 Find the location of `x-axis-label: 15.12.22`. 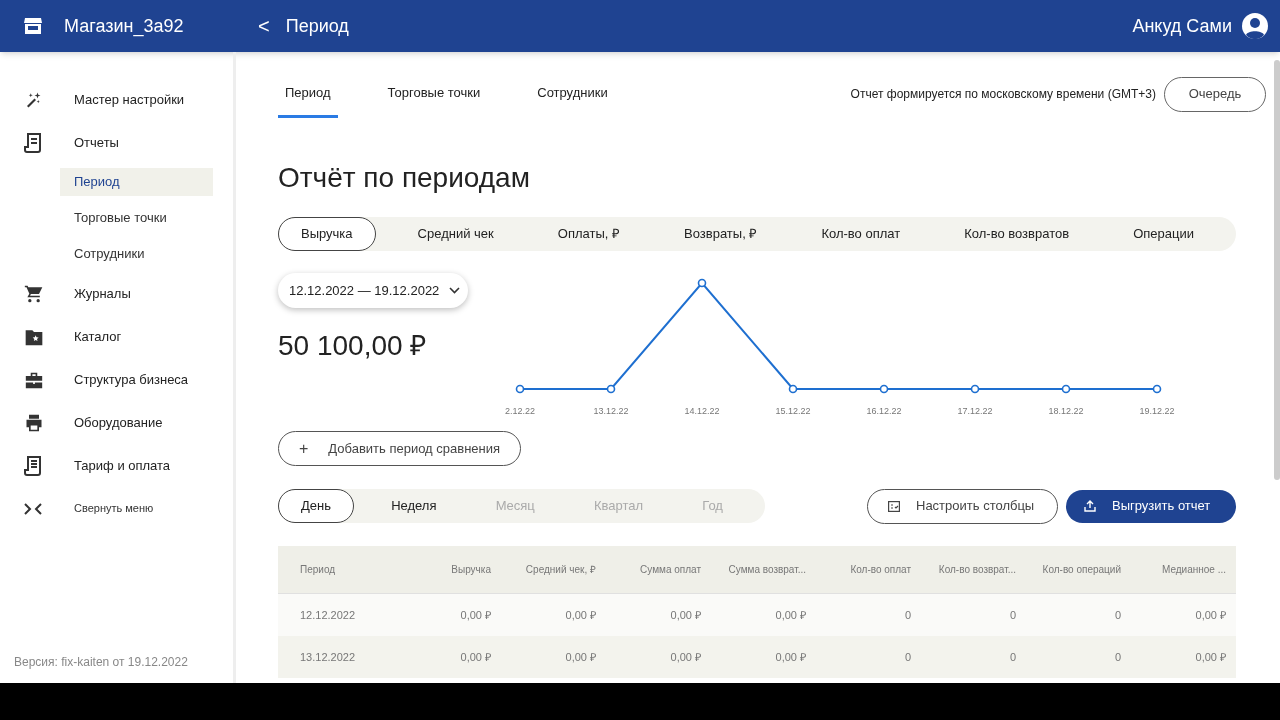

x-axis-label: 15.12.22 is located at coordinates (793, 411).